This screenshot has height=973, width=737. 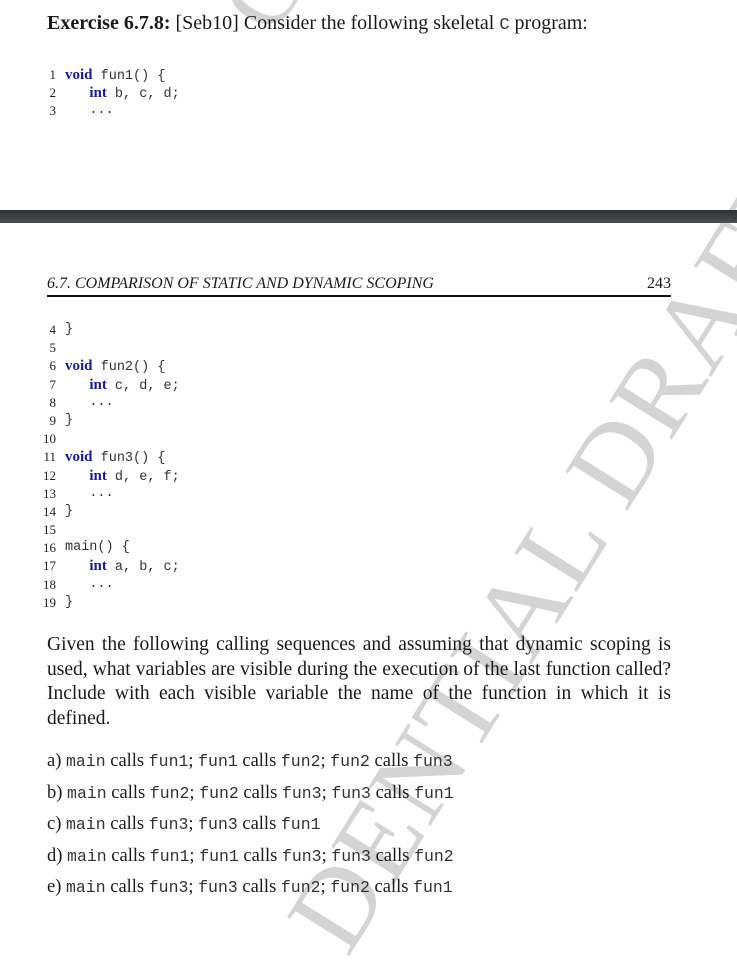 What do you see at coordinates (57, 855) in the screenshot?
I see `item-label: d)` at bounding box center [57, 855].